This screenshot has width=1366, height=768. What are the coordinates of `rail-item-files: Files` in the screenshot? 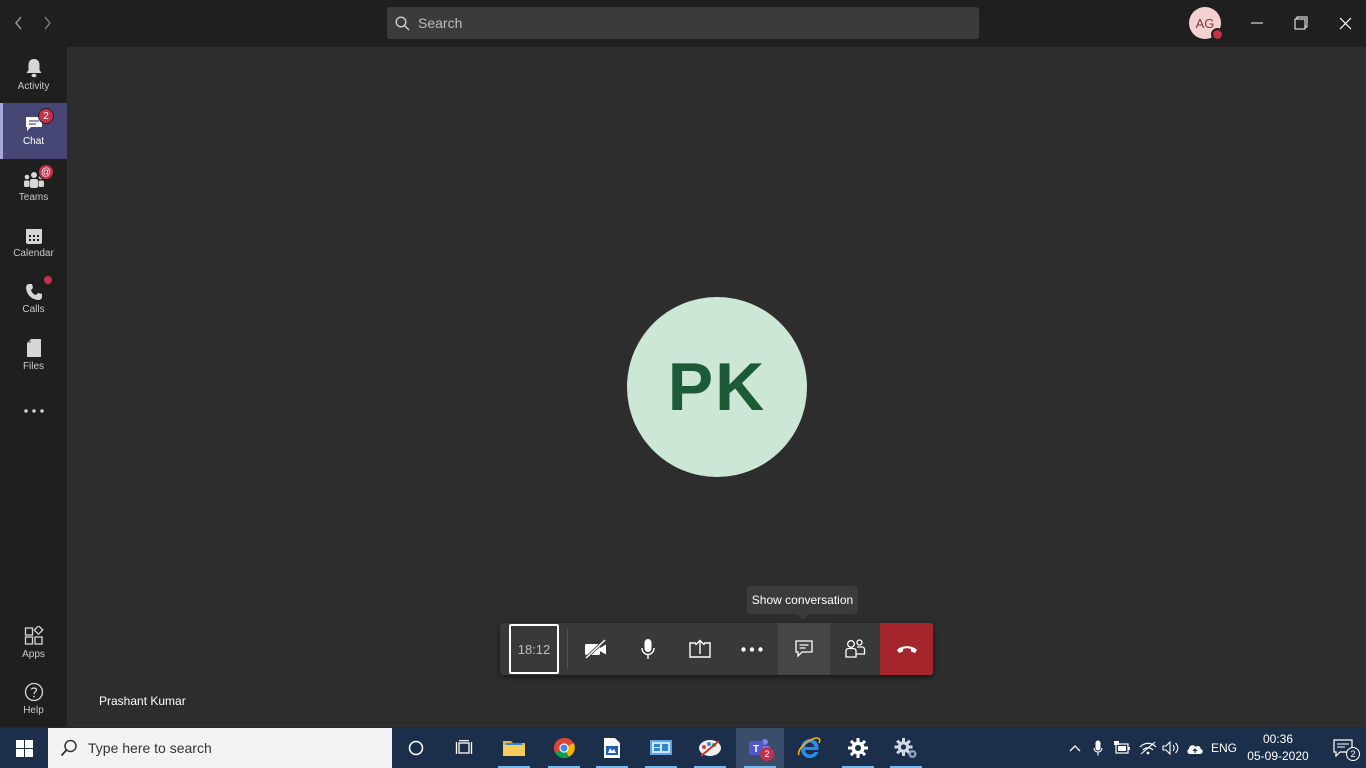 It's located at (33, 355).